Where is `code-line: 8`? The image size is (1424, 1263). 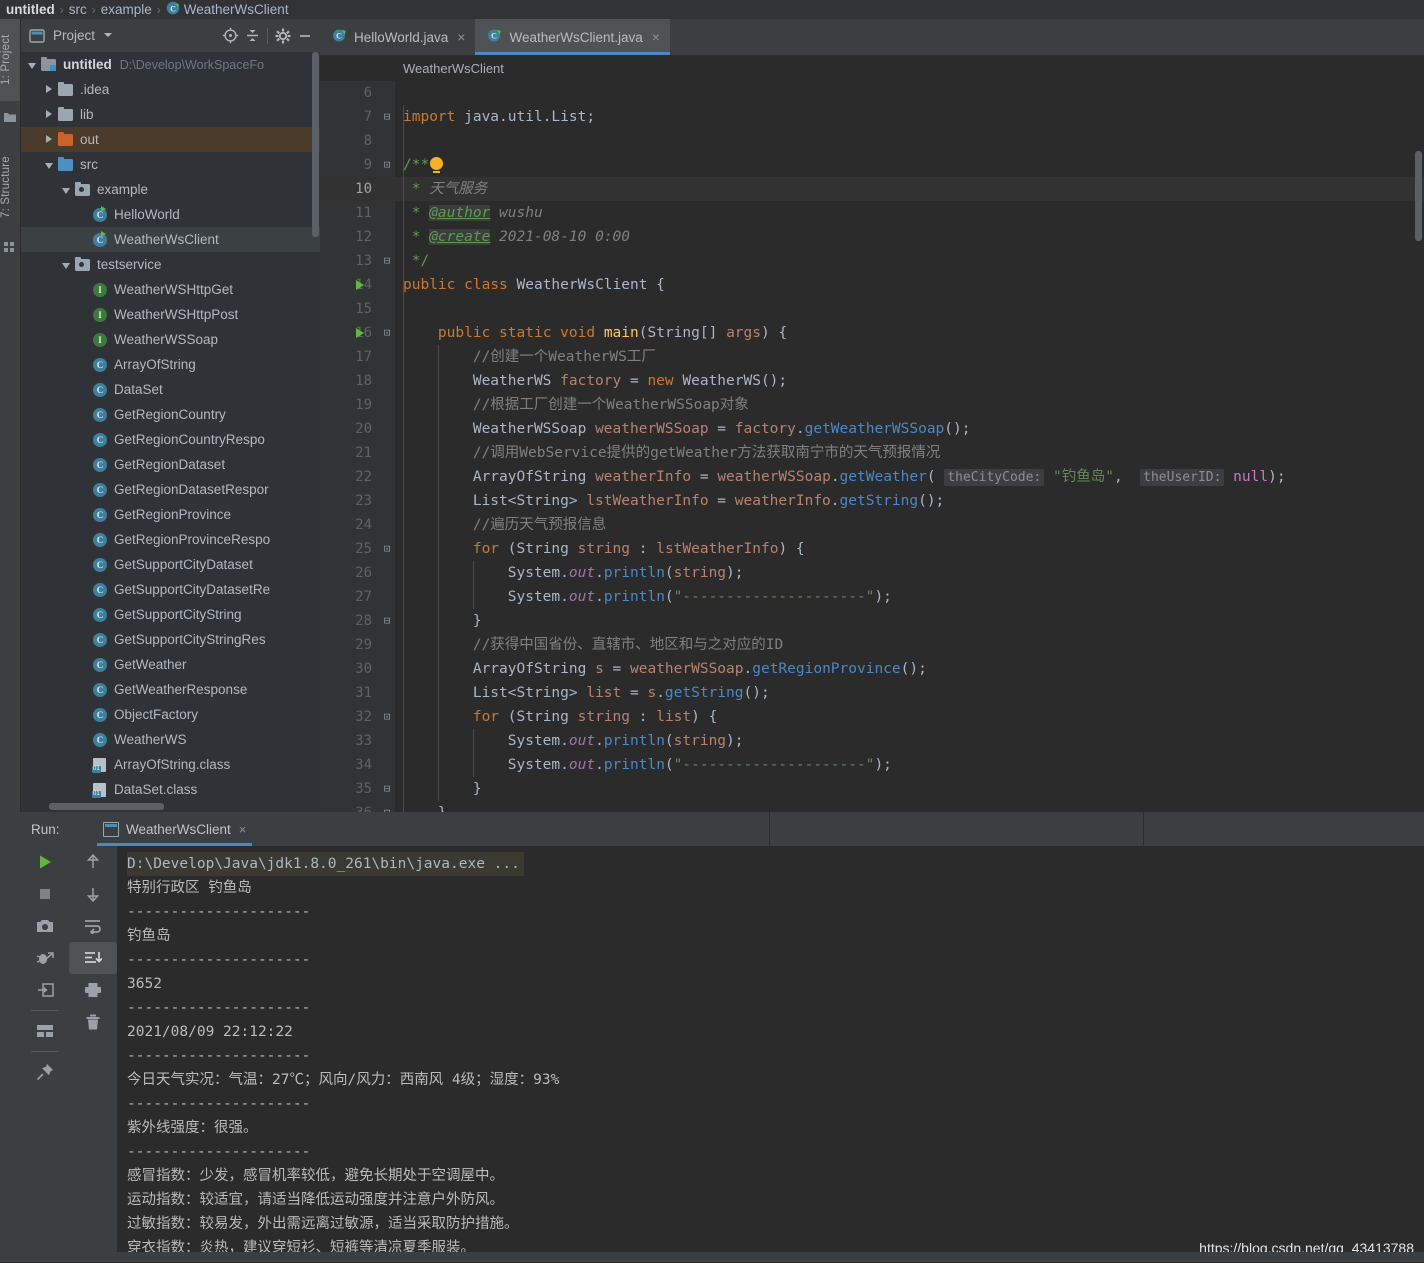 code-line: 8 is located at coordinates (872, 141).